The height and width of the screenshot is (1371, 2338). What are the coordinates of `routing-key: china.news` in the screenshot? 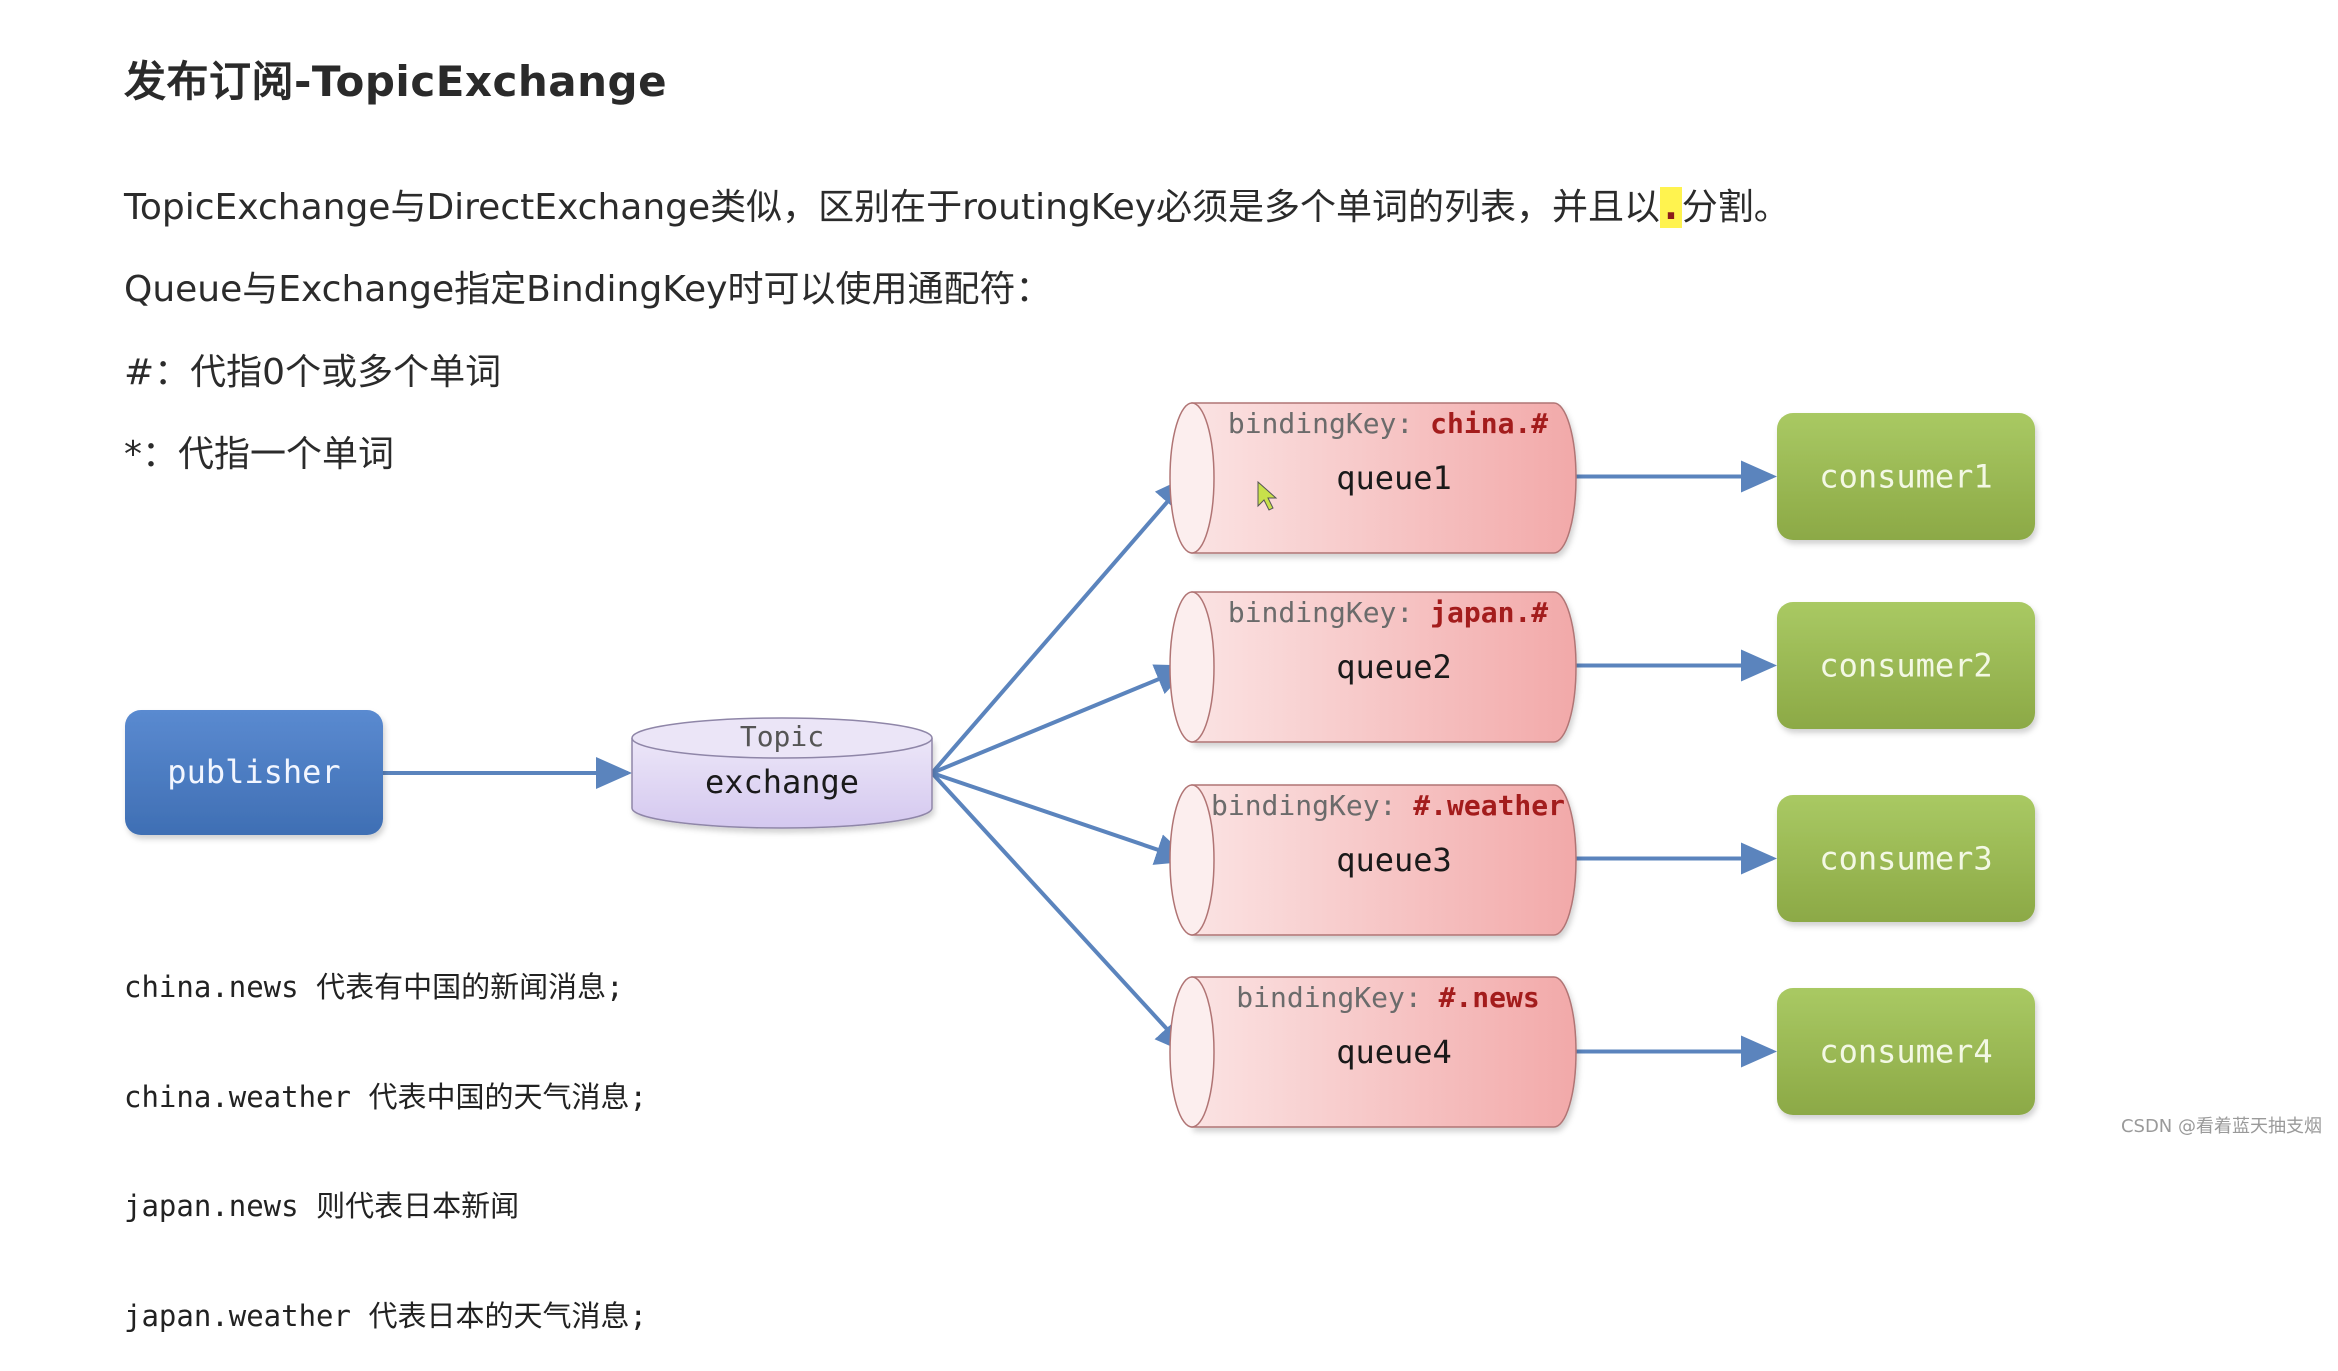 It's located at (211, 987).